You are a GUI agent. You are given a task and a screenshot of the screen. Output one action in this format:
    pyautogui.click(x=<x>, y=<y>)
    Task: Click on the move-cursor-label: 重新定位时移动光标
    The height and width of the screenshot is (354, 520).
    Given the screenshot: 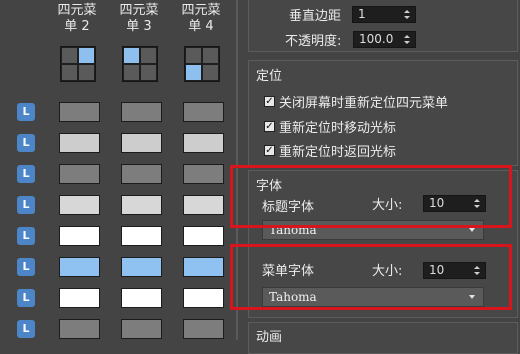 What is the action you would take?
    pyautogui.click(x=338, y=128)
    